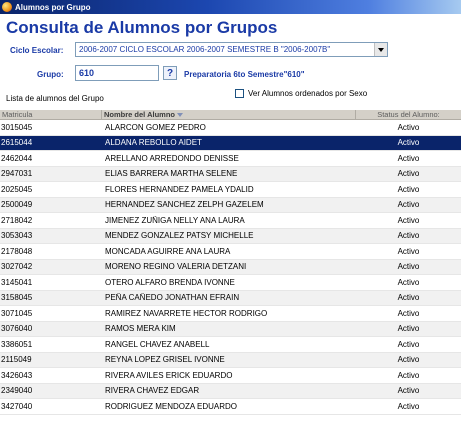  I want to click on table-row: 2462044 ARELLANO ARREDONDO DENISSE Activo, so click(230, 159).